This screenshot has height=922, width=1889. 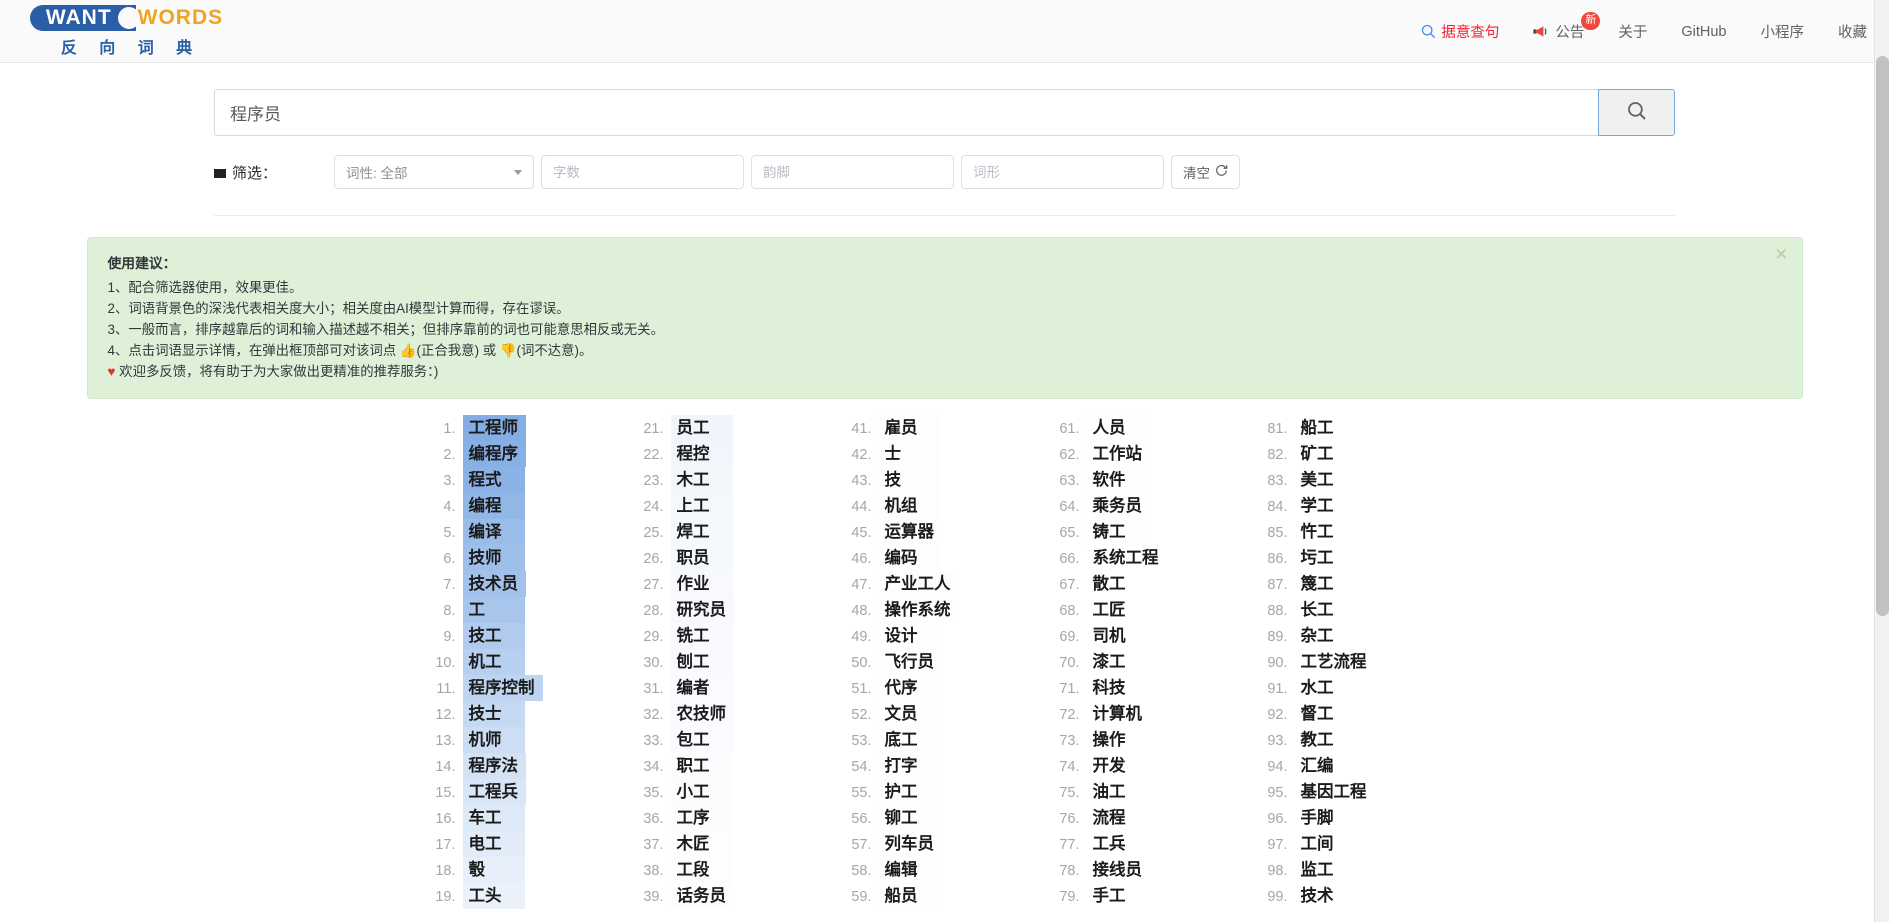 What do you see at coordinates (493, 714) in the screenshot?
I see `result-word: 技士` at bounding box center [493, 714].